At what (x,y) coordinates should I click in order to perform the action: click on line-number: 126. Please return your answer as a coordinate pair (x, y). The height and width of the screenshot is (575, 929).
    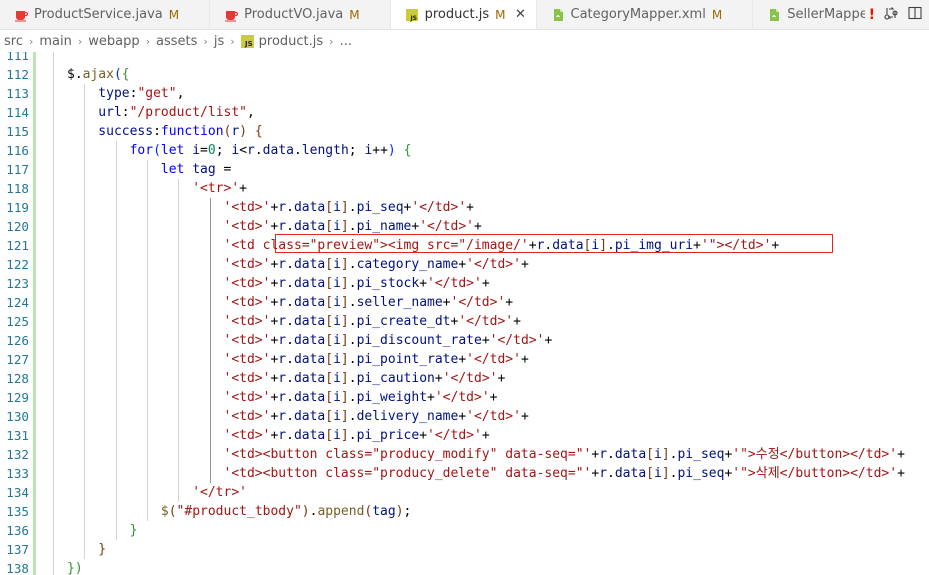
    Looking at the image, I should click on (17, 340).